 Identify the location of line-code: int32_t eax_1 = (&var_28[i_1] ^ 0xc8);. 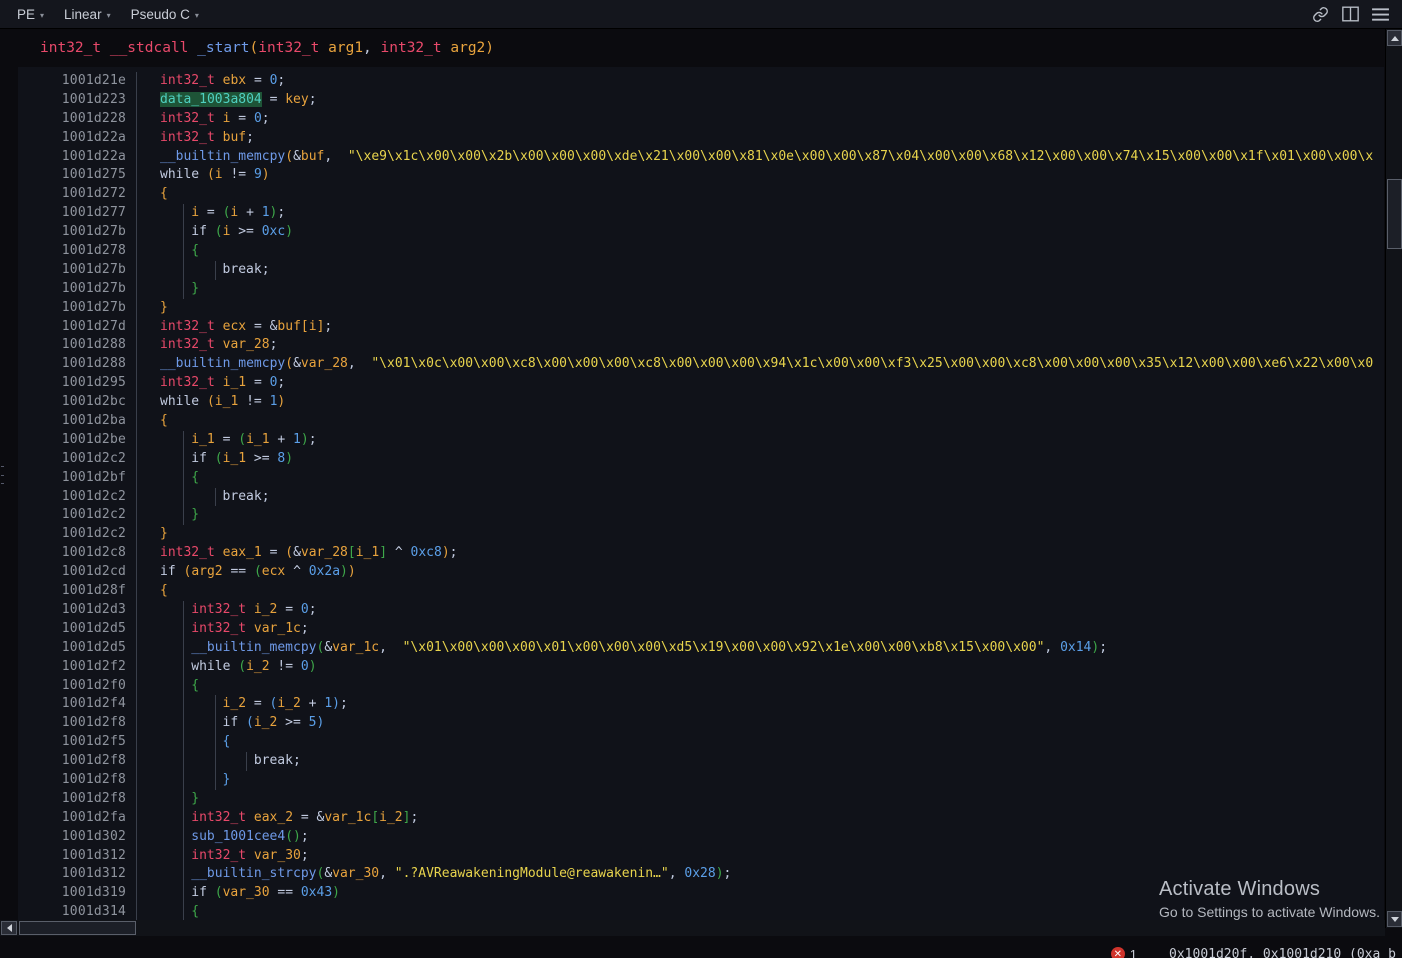
(769, 553).